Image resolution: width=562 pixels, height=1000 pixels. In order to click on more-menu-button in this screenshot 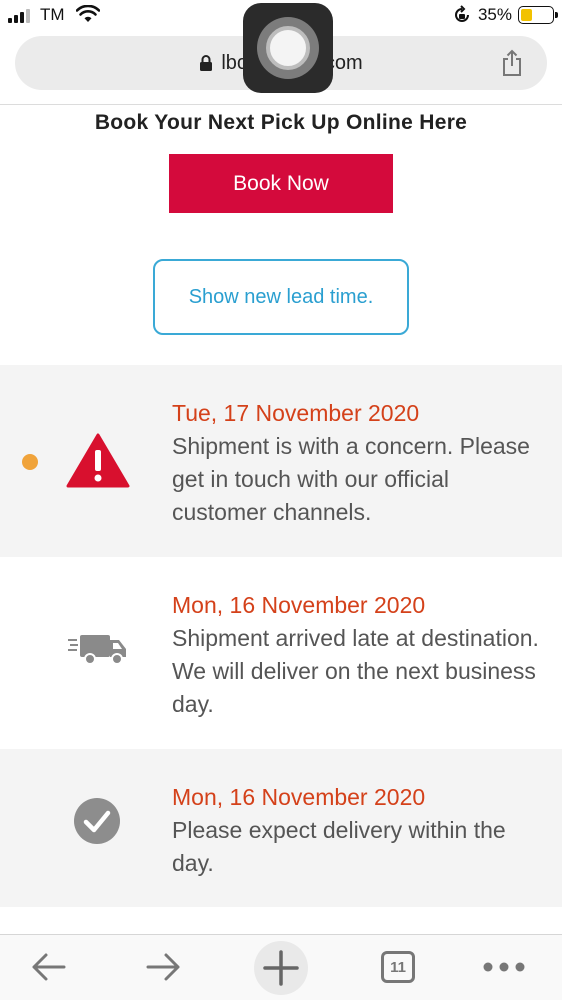, I will do `click(504, 967)`.